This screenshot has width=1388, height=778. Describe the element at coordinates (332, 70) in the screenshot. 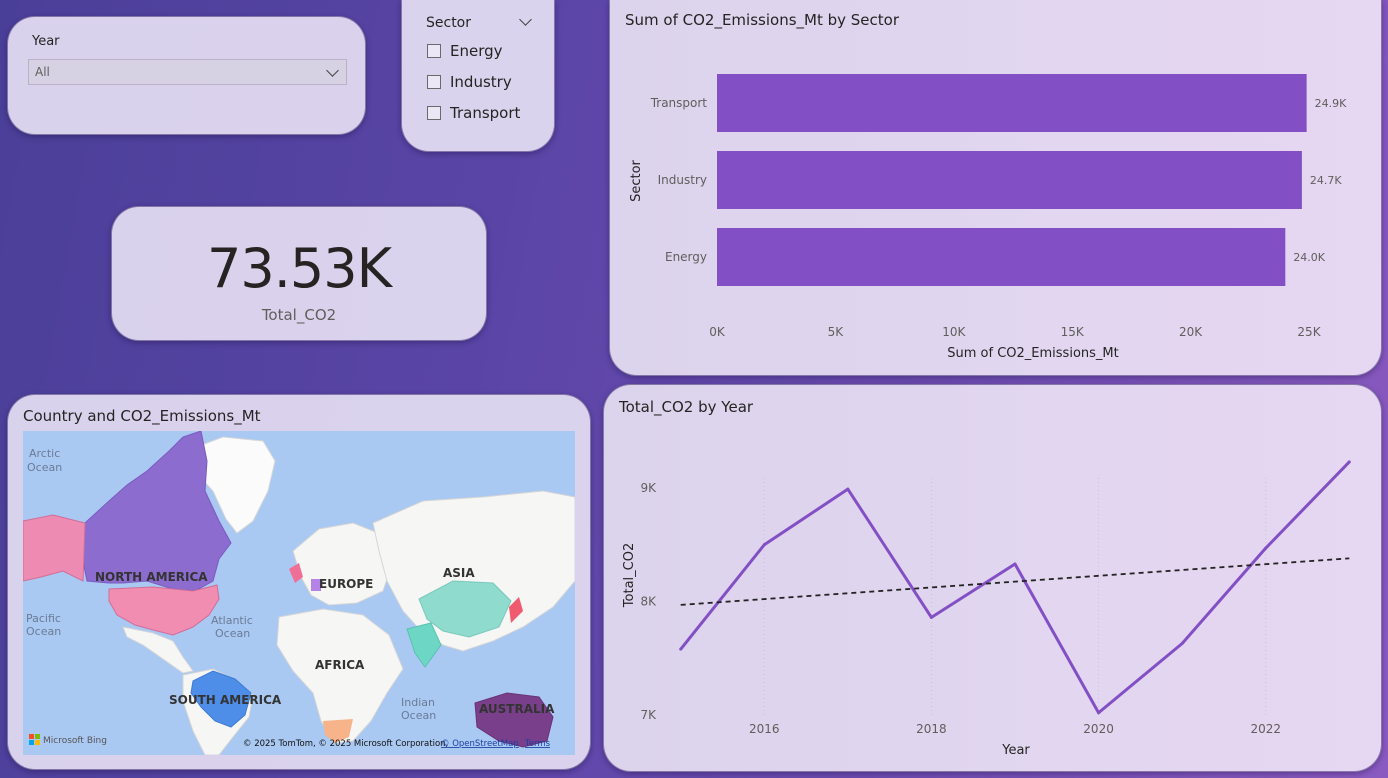

I see `chevron-down-icon` at that location.